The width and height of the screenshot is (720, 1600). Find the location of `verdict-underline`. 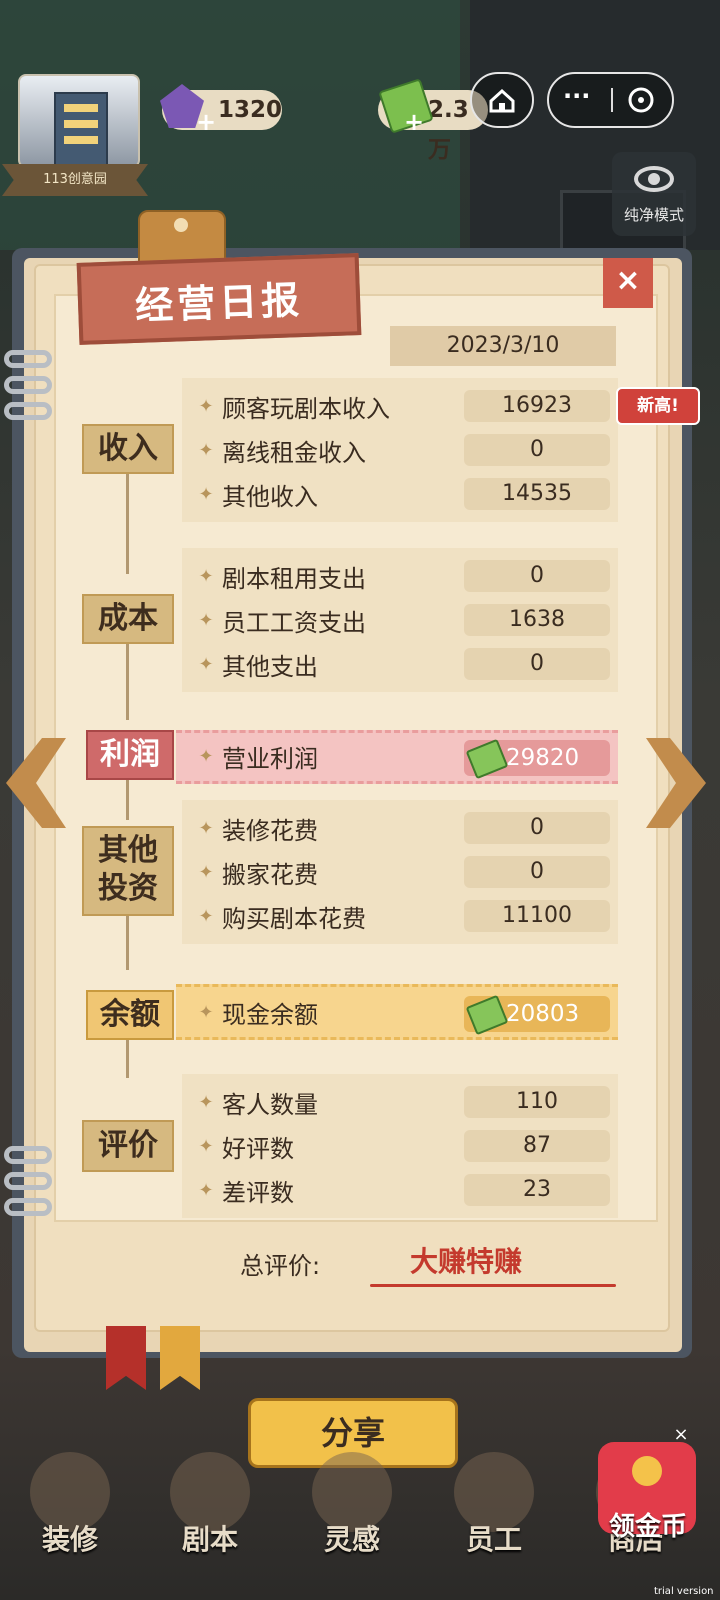

verdict-underline is located at coordinates (493, 1285).